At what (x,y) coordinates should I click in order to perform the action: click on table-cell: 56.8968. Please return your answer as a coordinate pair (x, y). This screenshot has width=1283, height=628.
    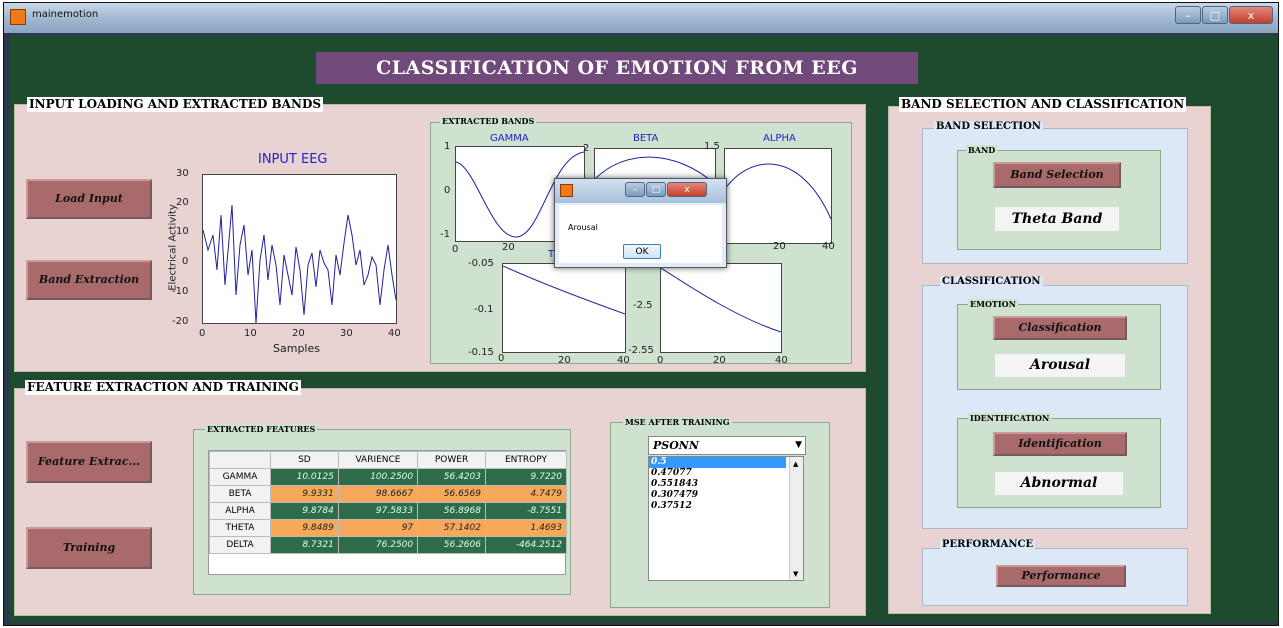
    Looking at the image, I should click on (451, 511).